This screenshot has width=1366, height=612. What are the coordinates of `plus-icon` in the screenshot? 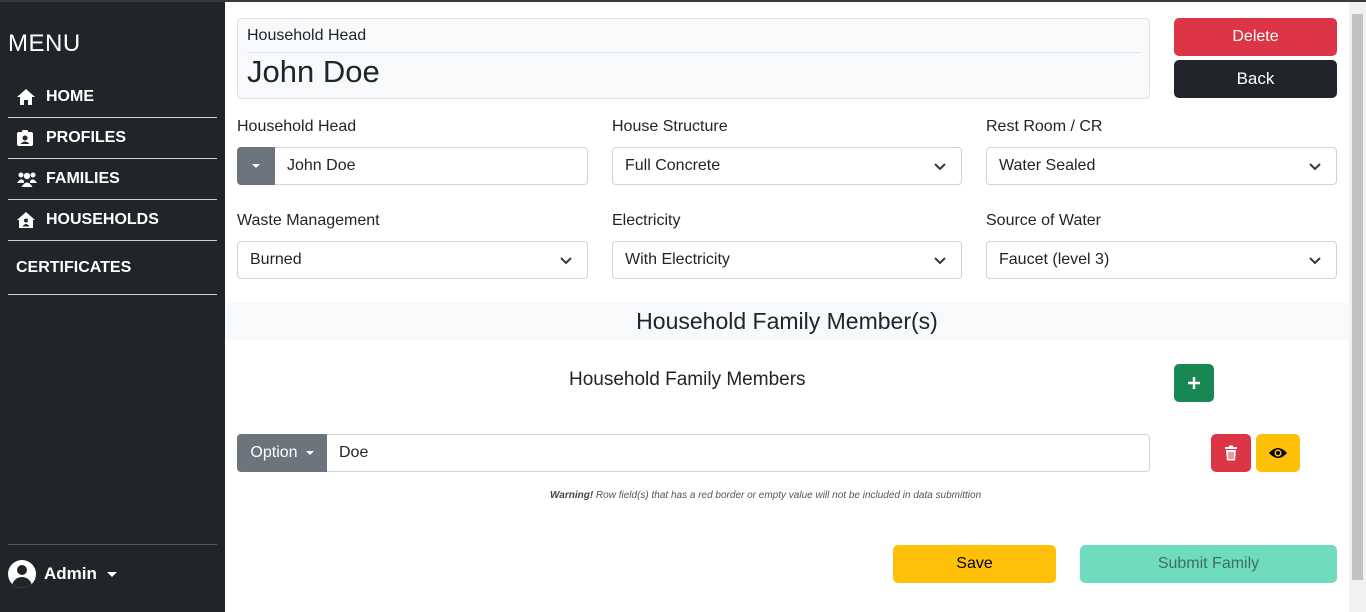 It's located at (1194, 383).